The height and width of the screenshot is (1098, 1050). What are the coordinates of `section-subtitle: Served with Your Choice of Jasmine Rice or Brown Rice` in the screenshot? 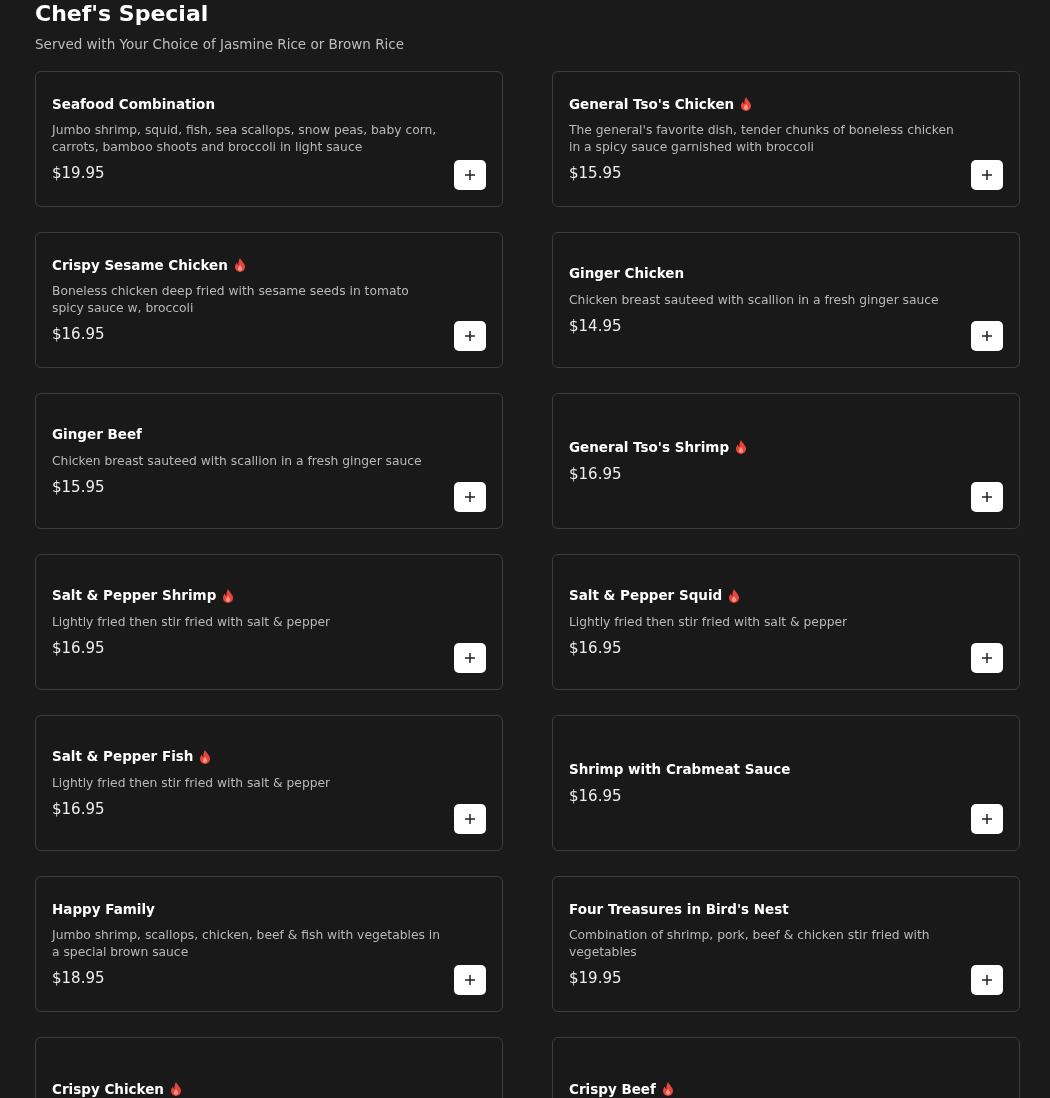 It's located at (220, 44).